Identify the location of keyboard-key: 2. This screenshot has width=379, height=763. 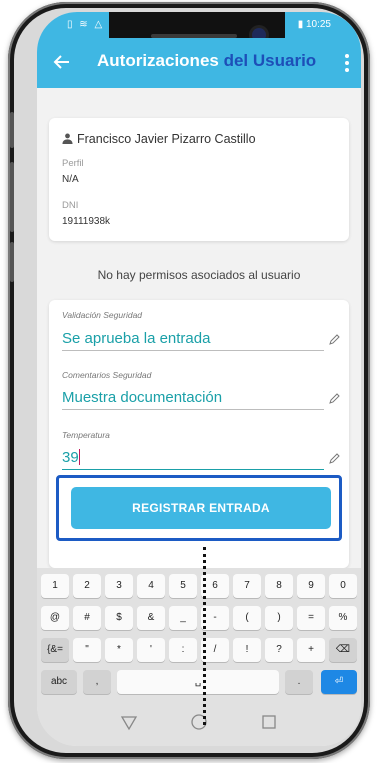
(87, 586).